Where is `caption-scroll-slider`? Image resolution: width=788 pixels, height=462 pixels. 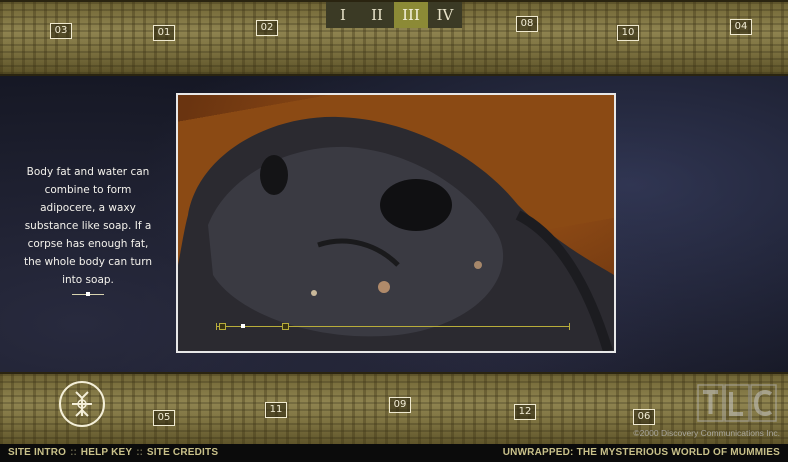
caption-scroll-slider is located at coordinates (88, 294).